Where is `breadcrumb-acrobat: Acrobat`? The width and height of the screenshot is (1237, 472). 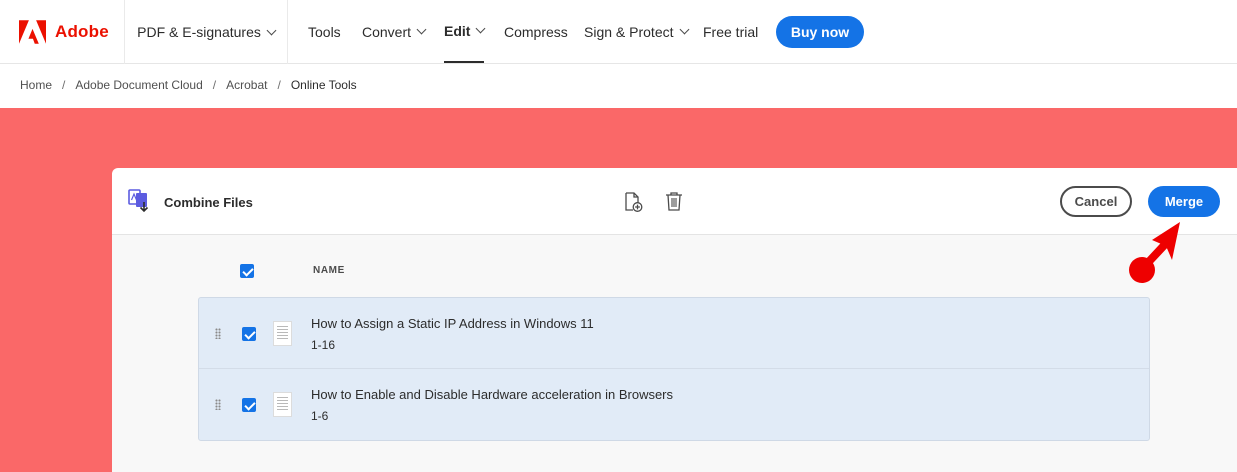 breadcrumb-acrobat: Acrobat is located at coordinates (246, 85).